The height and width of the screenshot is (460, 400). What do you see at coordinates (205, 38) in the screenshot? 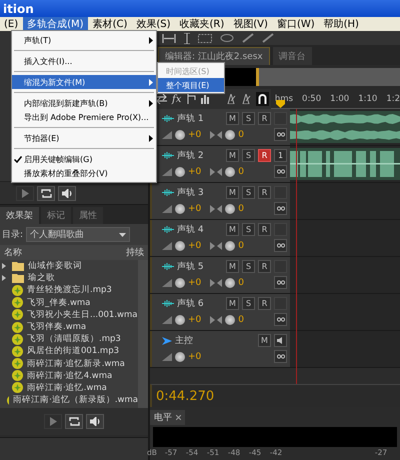
I see `marquee-icon` at bounding box center [205, 38].